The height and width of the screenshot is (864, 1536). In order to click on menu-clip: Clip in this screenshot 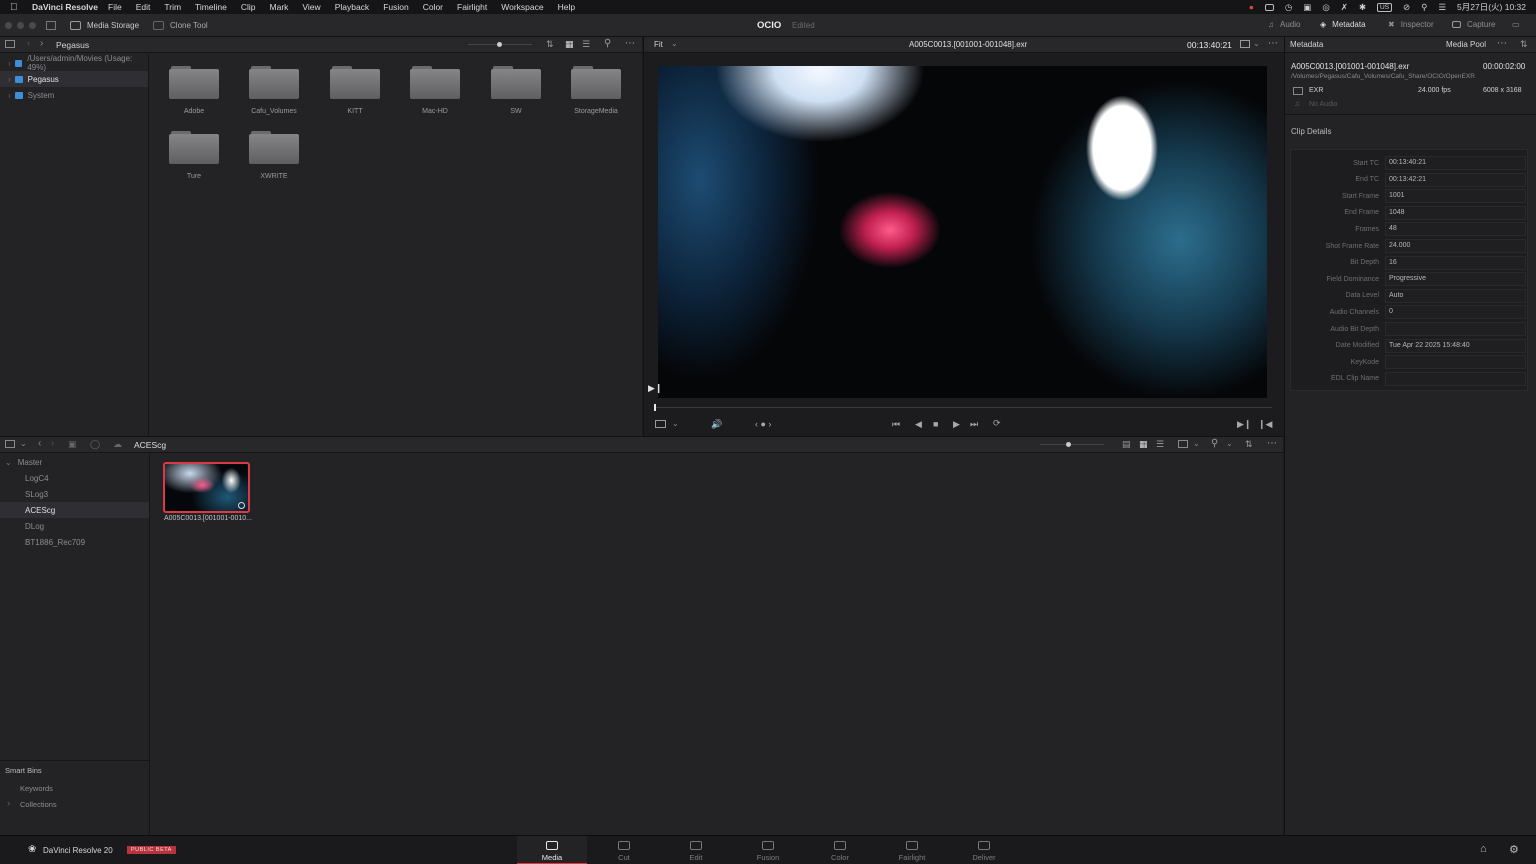, I will do `click(248, 7)`.